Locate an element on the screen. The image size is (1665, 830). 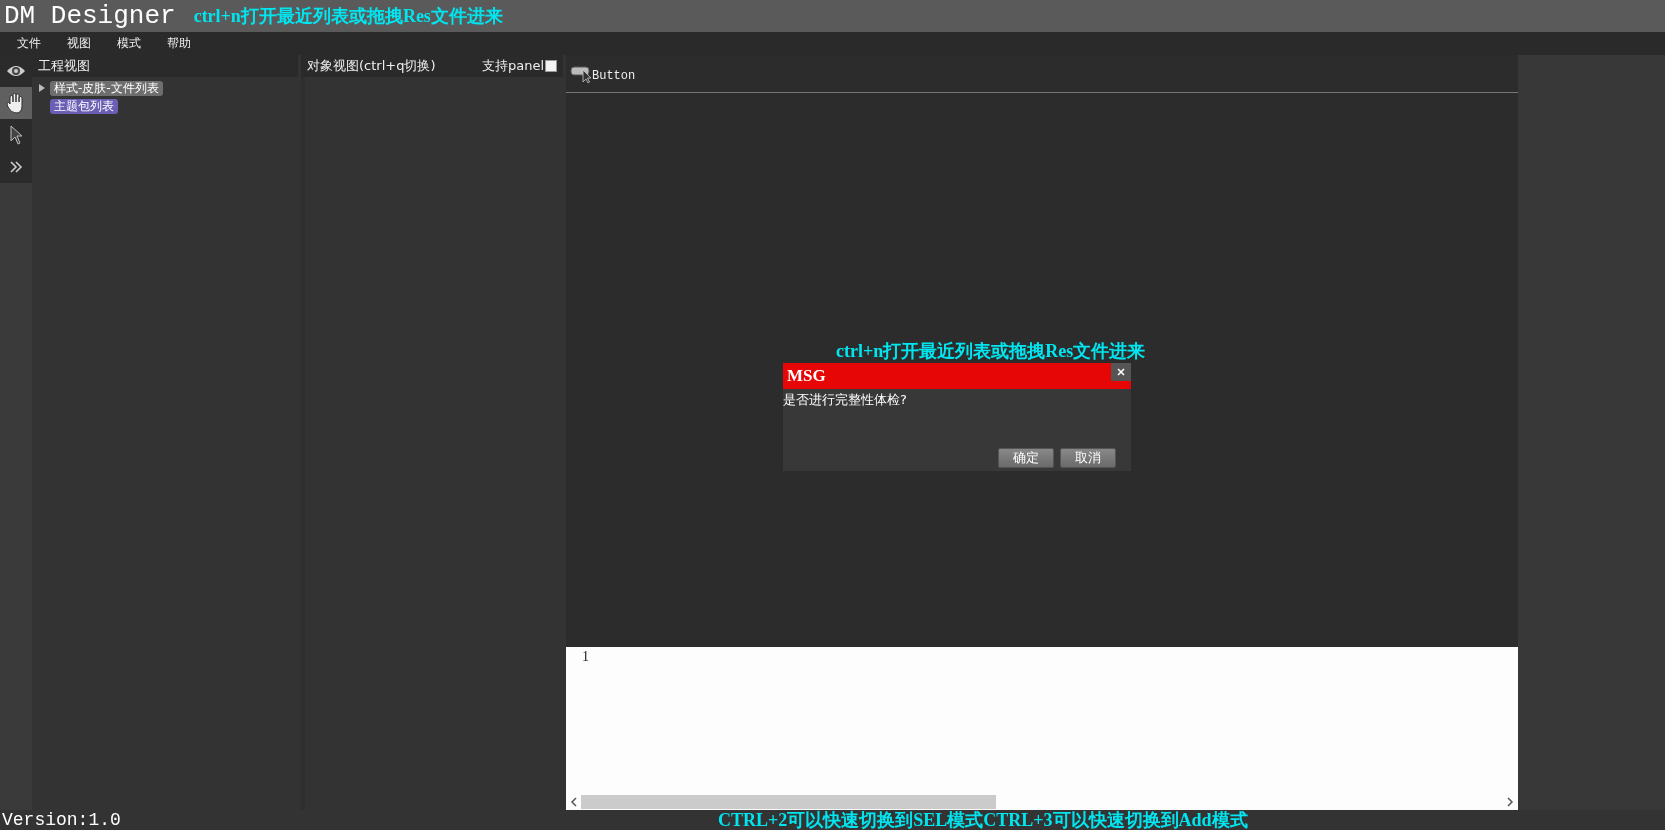
chevron-icon is located at coordinates (16, 167).